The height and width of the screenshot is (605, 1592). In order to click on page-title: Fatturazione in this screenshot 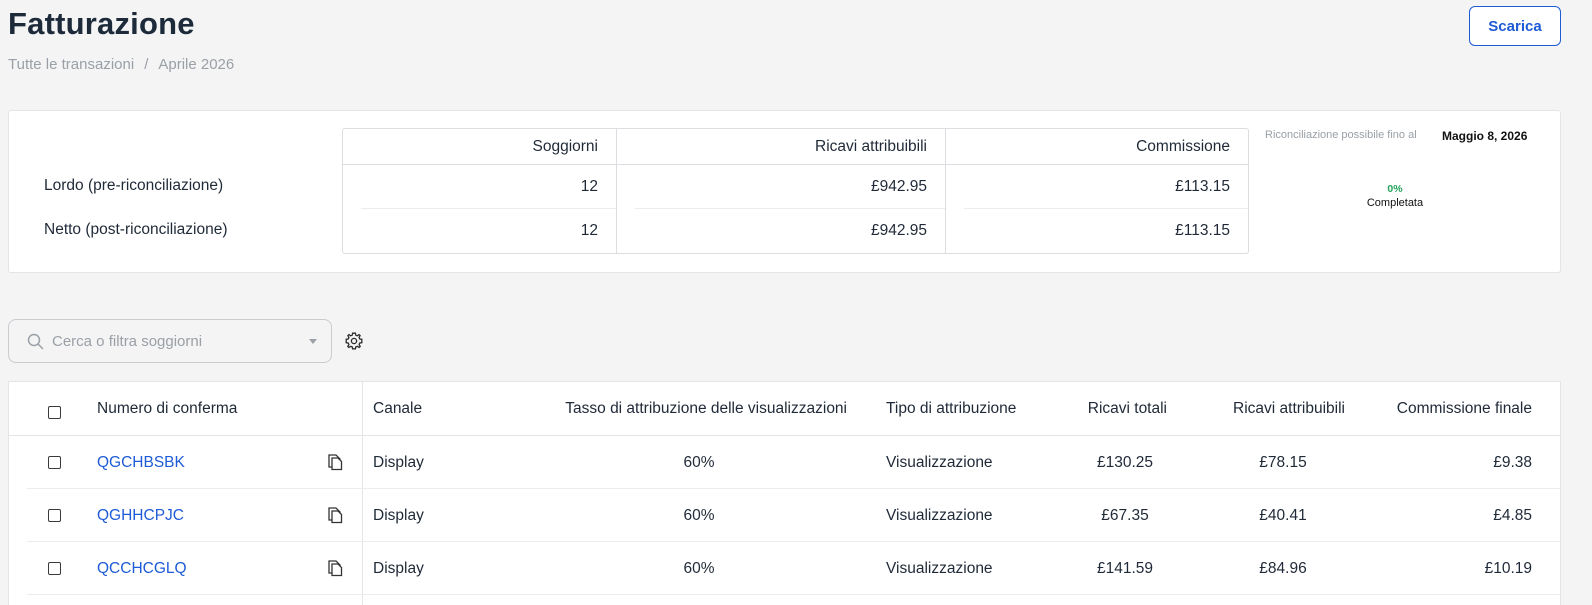, I will do `click(101, 23)`.